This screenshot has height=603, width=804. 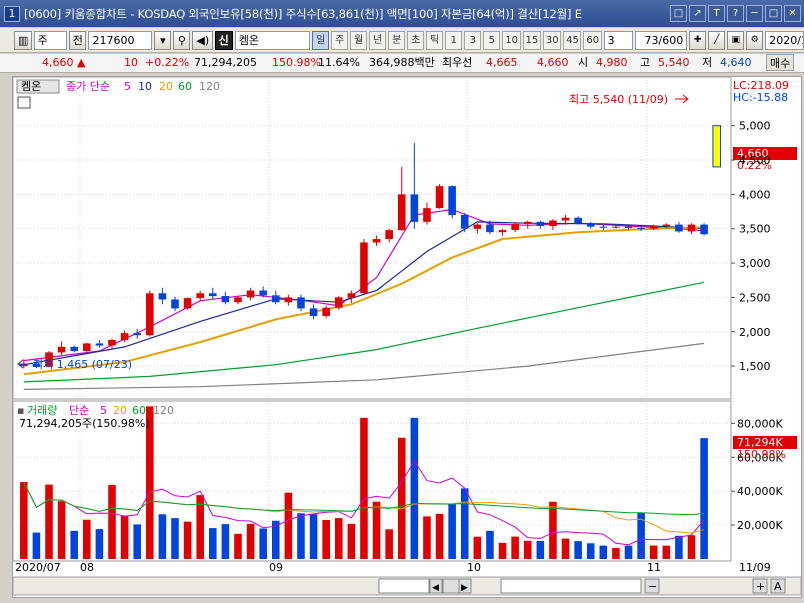 What do you see at coordinates (773, 13) in the screenshot?
I see `maximize-button: □` at bounding box center [773, 13].